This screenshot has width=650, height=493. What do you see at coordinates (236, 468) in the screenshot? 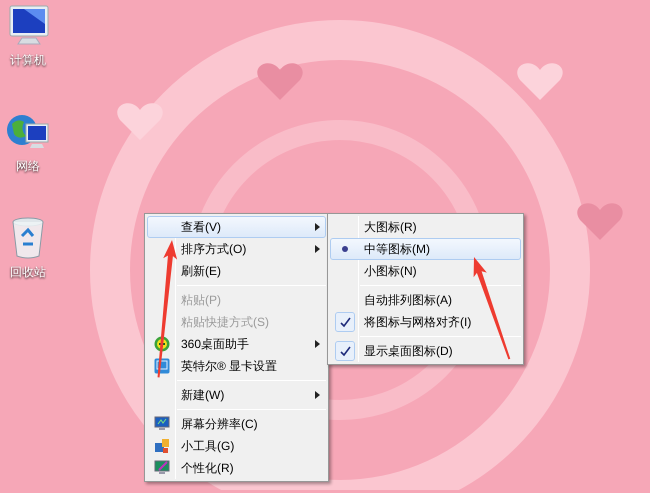
I see `menu-item: 个性化(R)` at bounding box center [236, 468].